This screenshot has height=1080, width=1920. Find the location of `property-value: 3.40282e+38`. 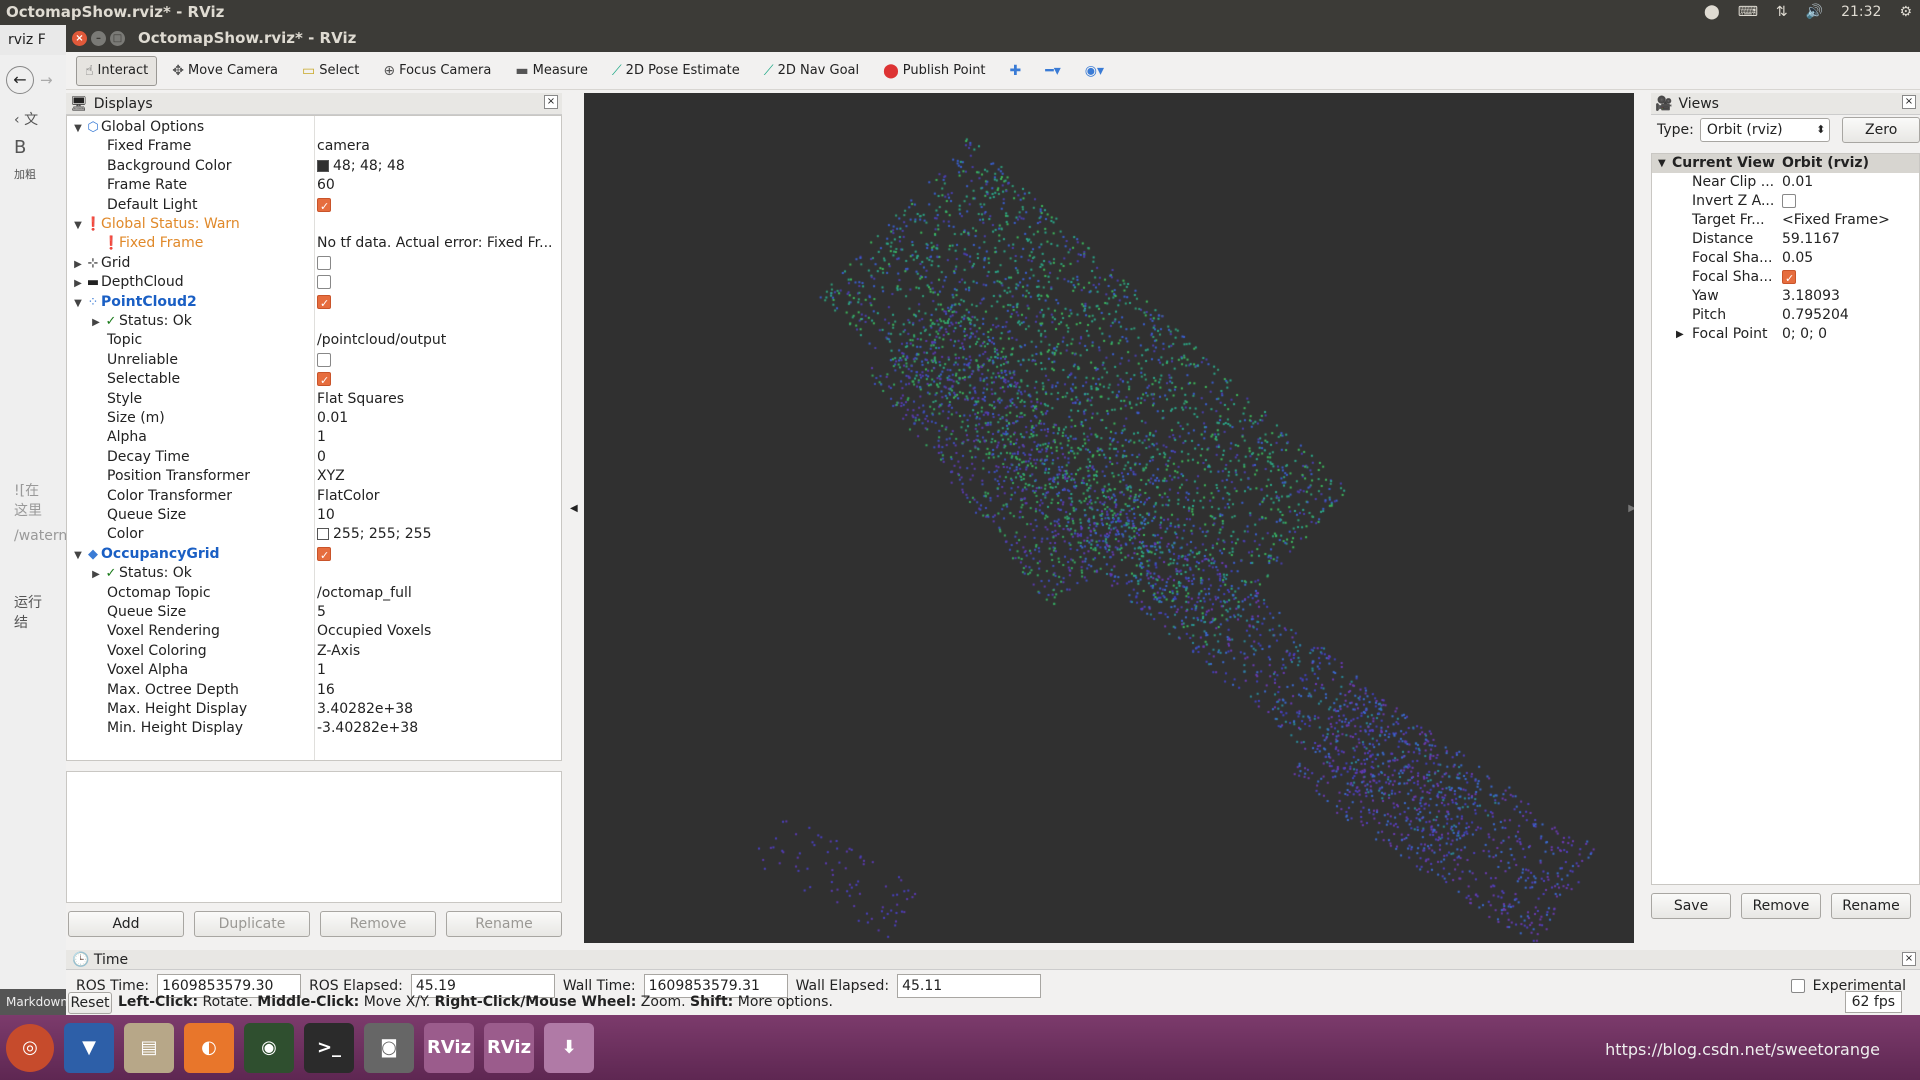

property-value: 3.40282e+38 is located at coordinates (365, 709).